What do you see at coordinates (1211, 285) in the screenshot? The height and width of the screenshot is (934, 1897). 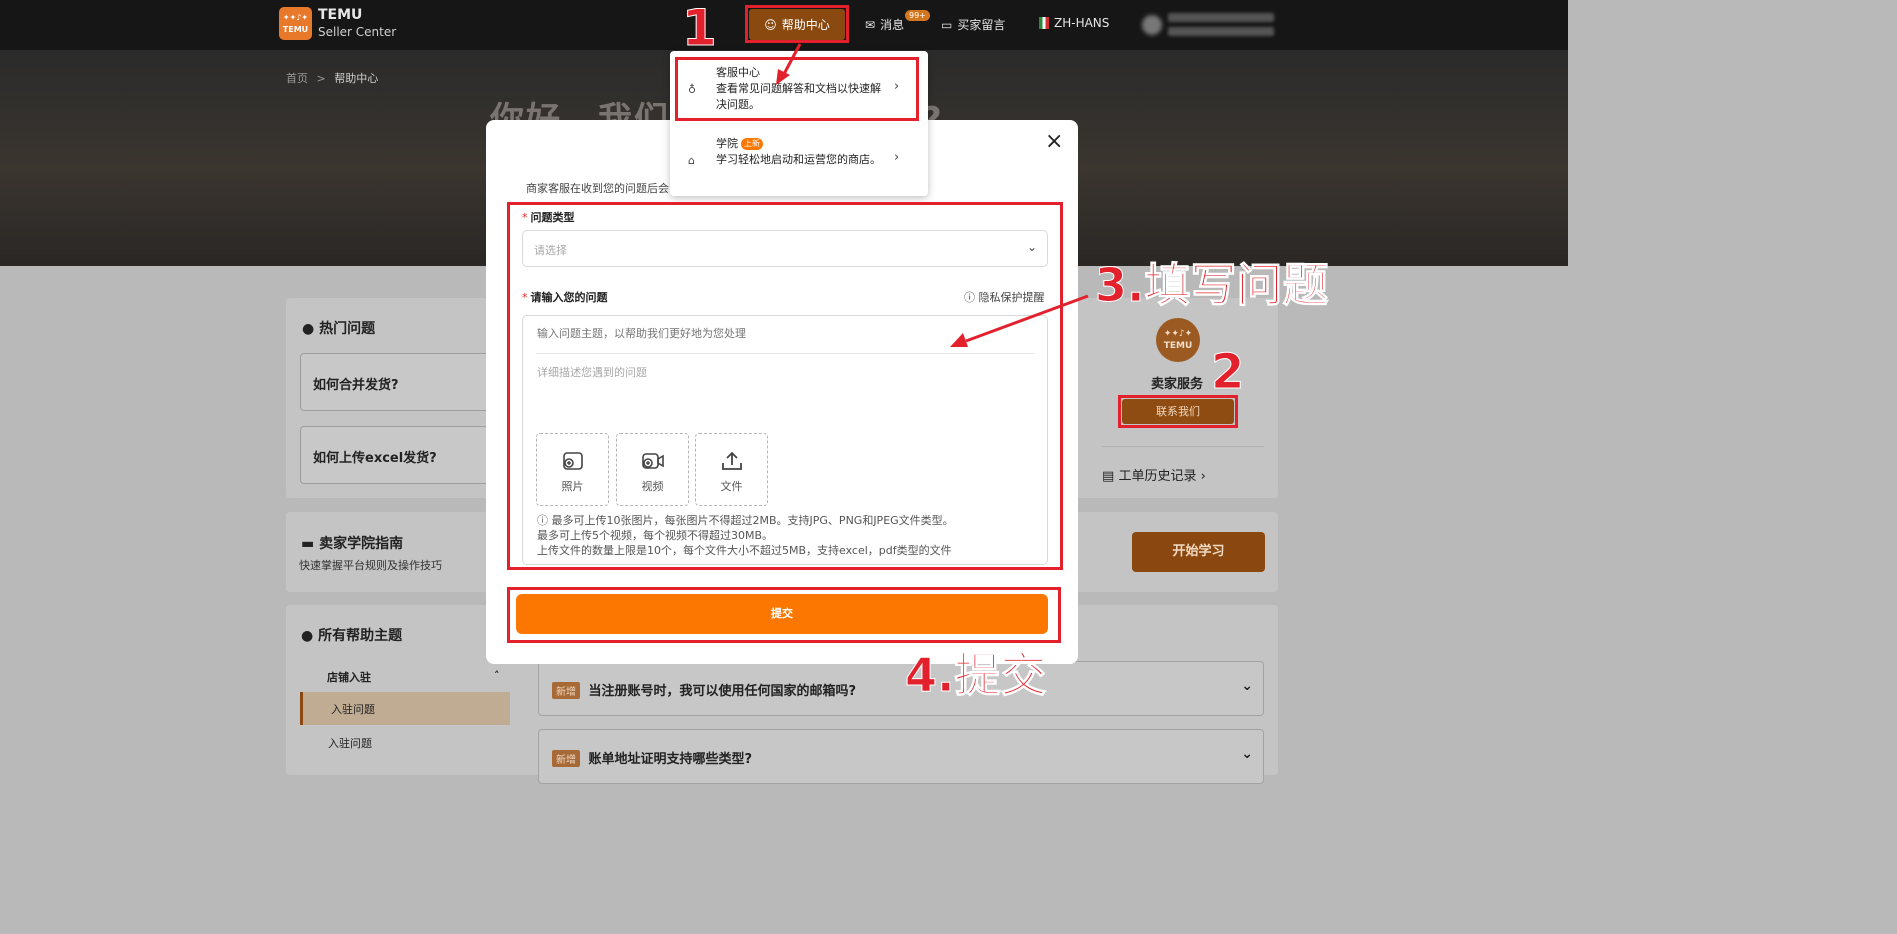 I see `annotation-step3: 3.填写问题` at bounding box center [1211, 285].